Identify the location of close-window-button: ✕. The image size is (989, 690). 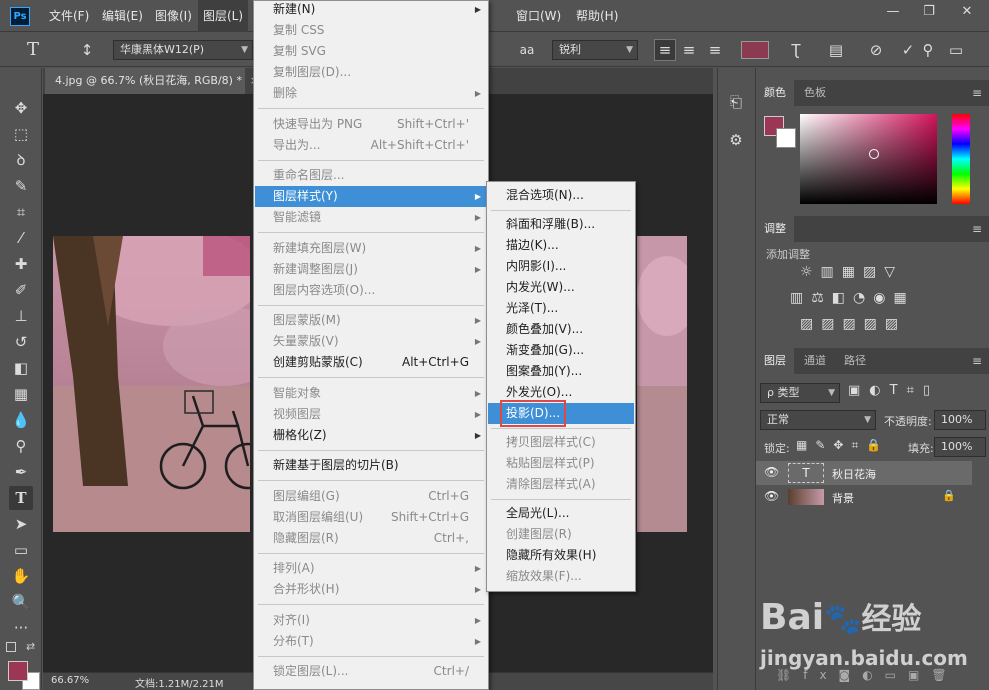
(967, 12).